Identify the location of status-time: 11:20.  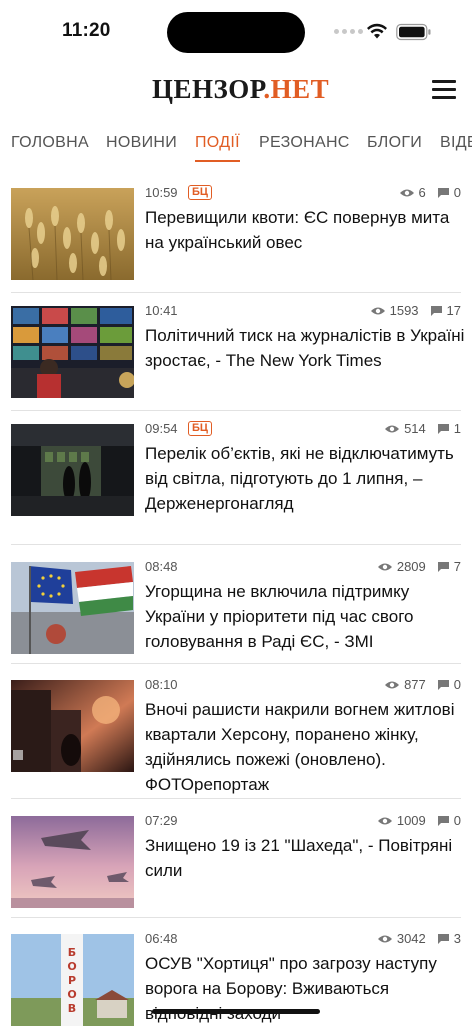
(86, 30).